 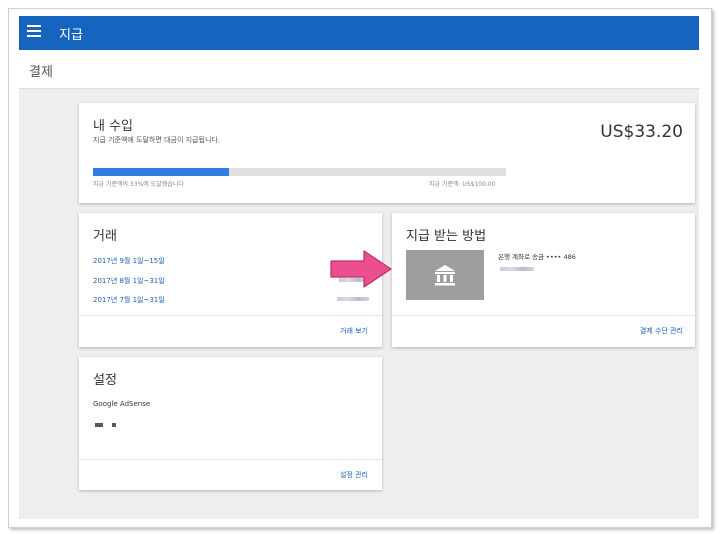 I want to click on top-app-bar: 지급, so click(x=359, y=33).